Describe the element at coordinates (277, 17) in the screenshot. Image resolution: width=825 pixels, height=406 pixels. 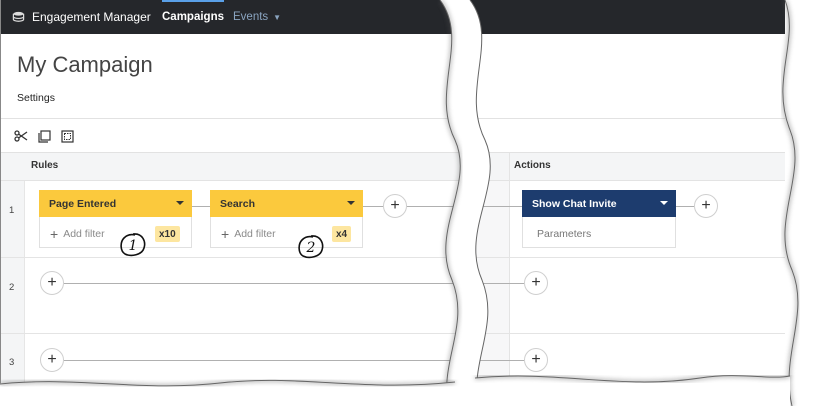
I see `chevron-down-icon: ▼` at that location.